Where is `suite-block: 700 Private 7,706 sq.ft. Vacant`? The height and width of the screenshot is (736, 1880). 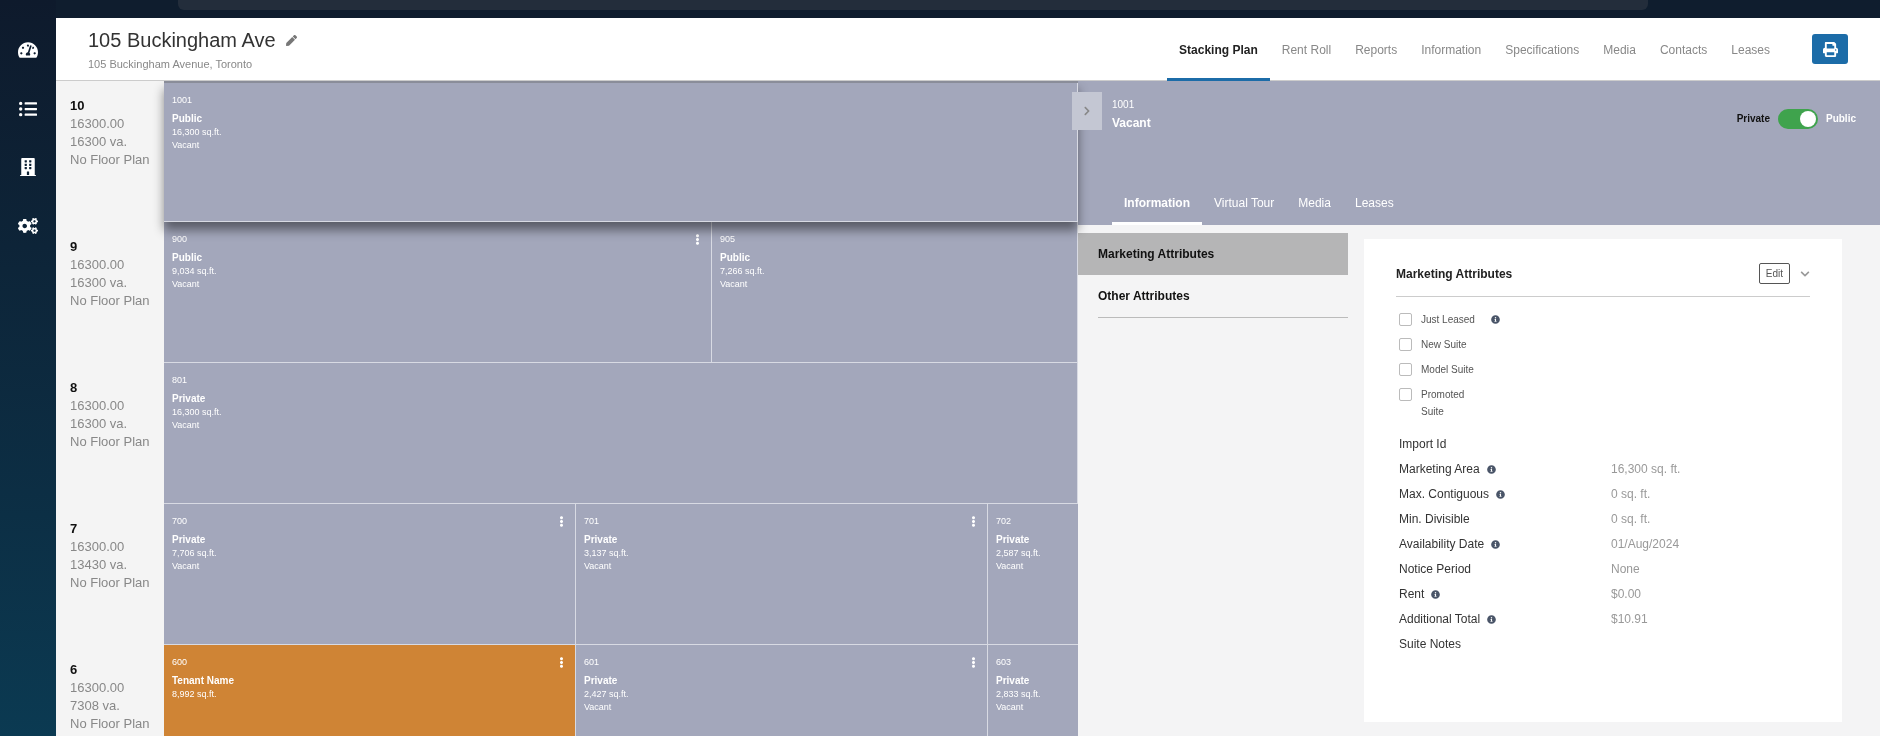
suite-block: 700 Private 7,706 sq.ft. Vacant is located at coordinates (370, 574).